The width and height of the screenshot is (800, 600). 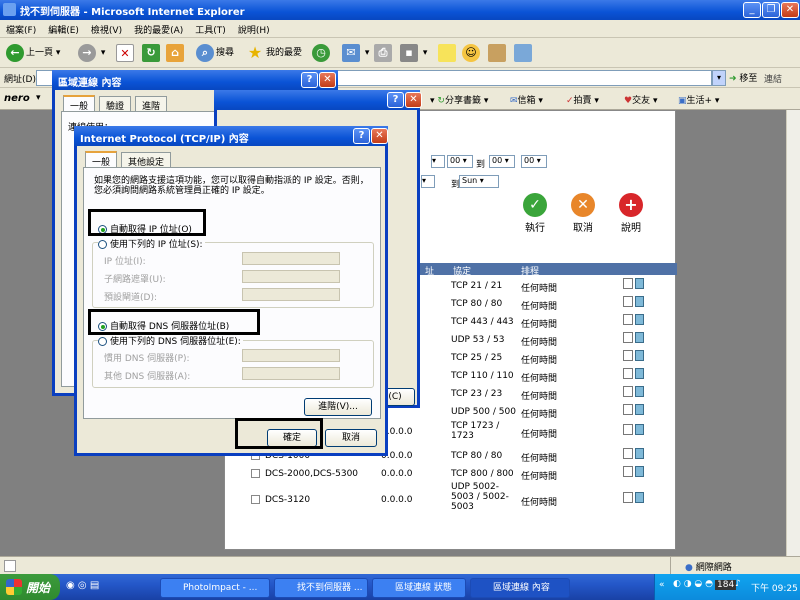 I want to click on cancel-x-icon: ✕, so click(x=583, y=205).